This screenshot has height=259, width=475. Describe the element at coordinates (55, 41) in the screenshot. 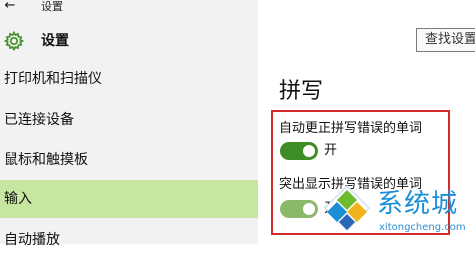

I see `page-title: 设置` at that location.